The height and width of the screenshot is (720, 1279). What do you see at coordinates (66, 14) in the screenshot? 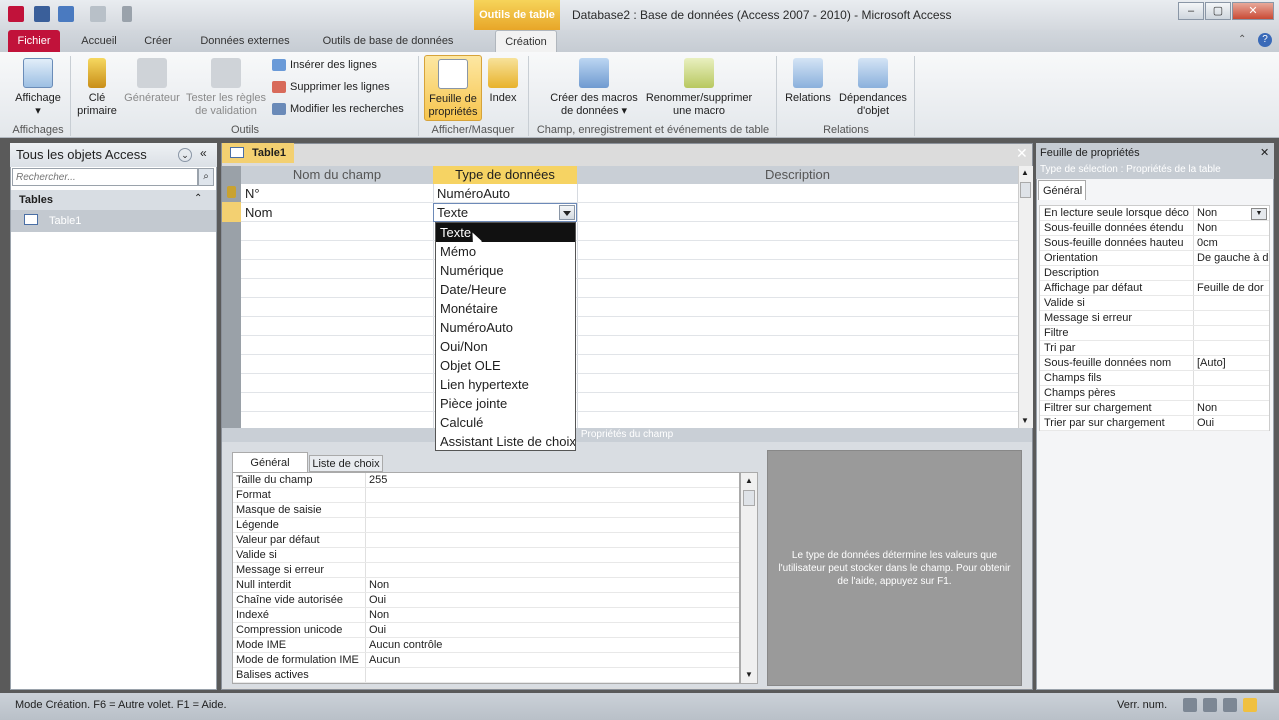
I see `undo-icon` at bounding box center [66, 14].